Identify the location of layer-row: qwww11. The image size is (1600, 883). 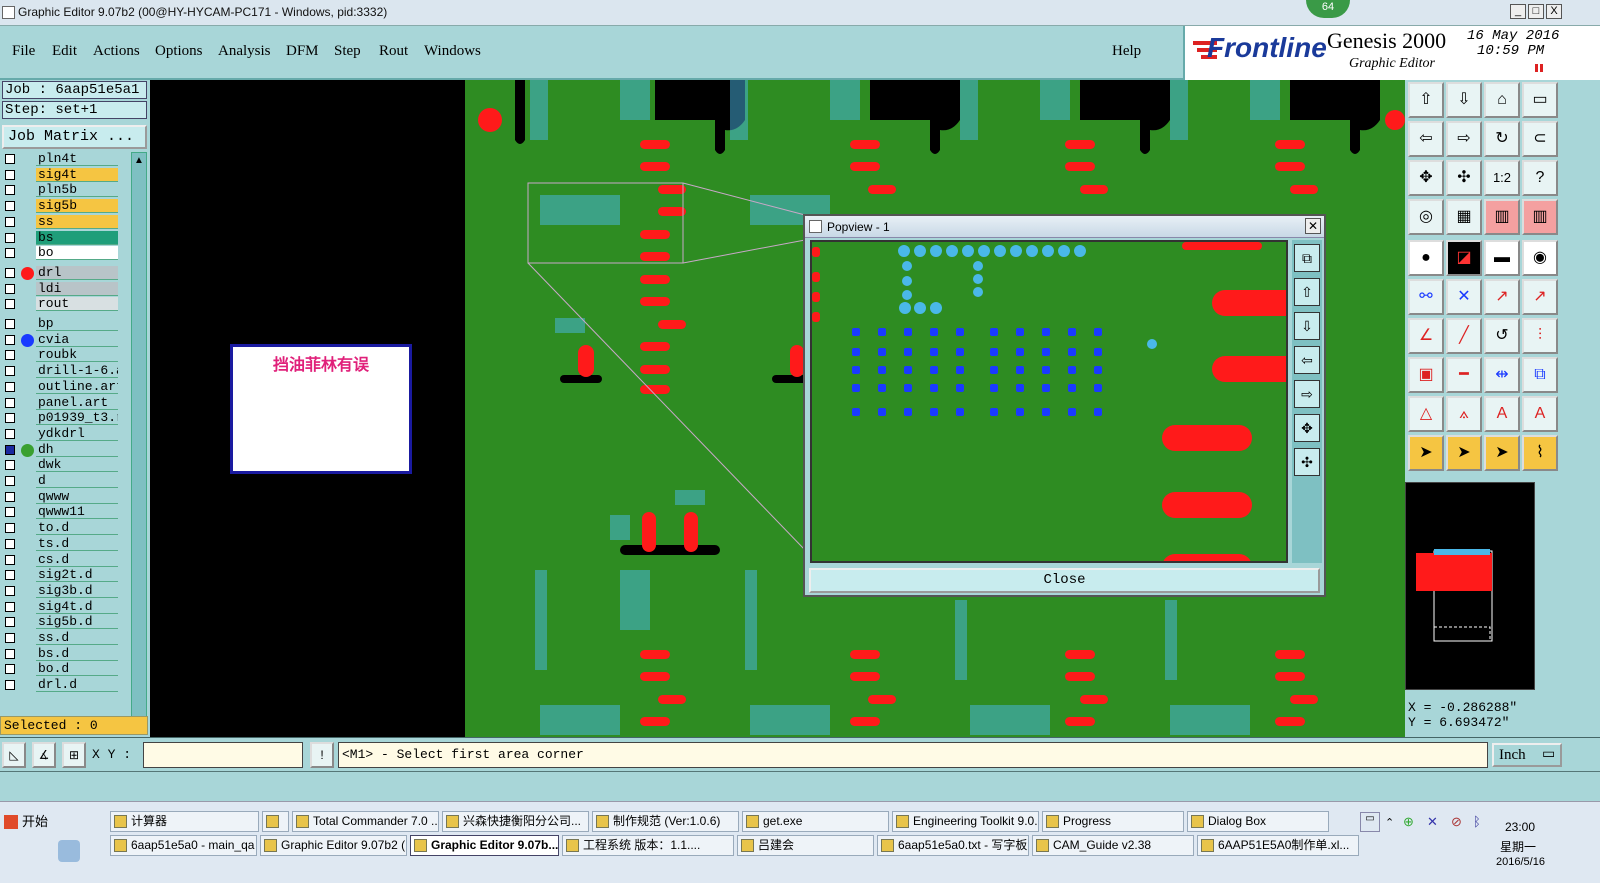
(60, 512).